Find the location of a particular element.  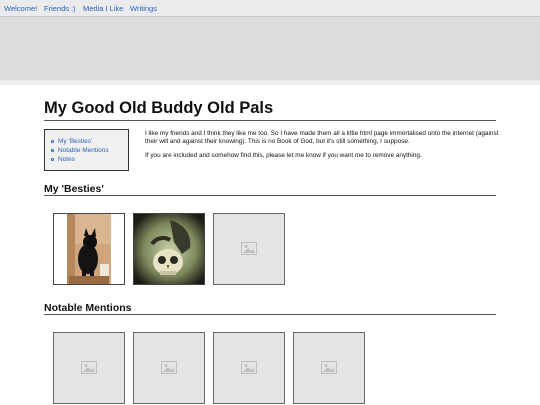

notable-heading: Notable Mentions is located at coordinates (88, 308).